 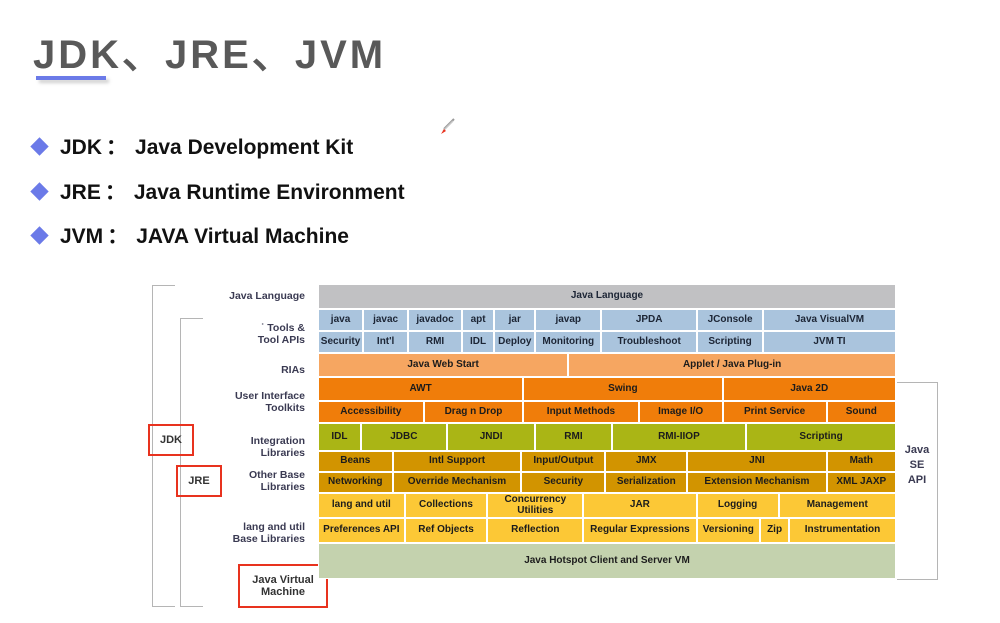 I want to click on grid-band-java-language: Java Language, so click(x=607, y=296).